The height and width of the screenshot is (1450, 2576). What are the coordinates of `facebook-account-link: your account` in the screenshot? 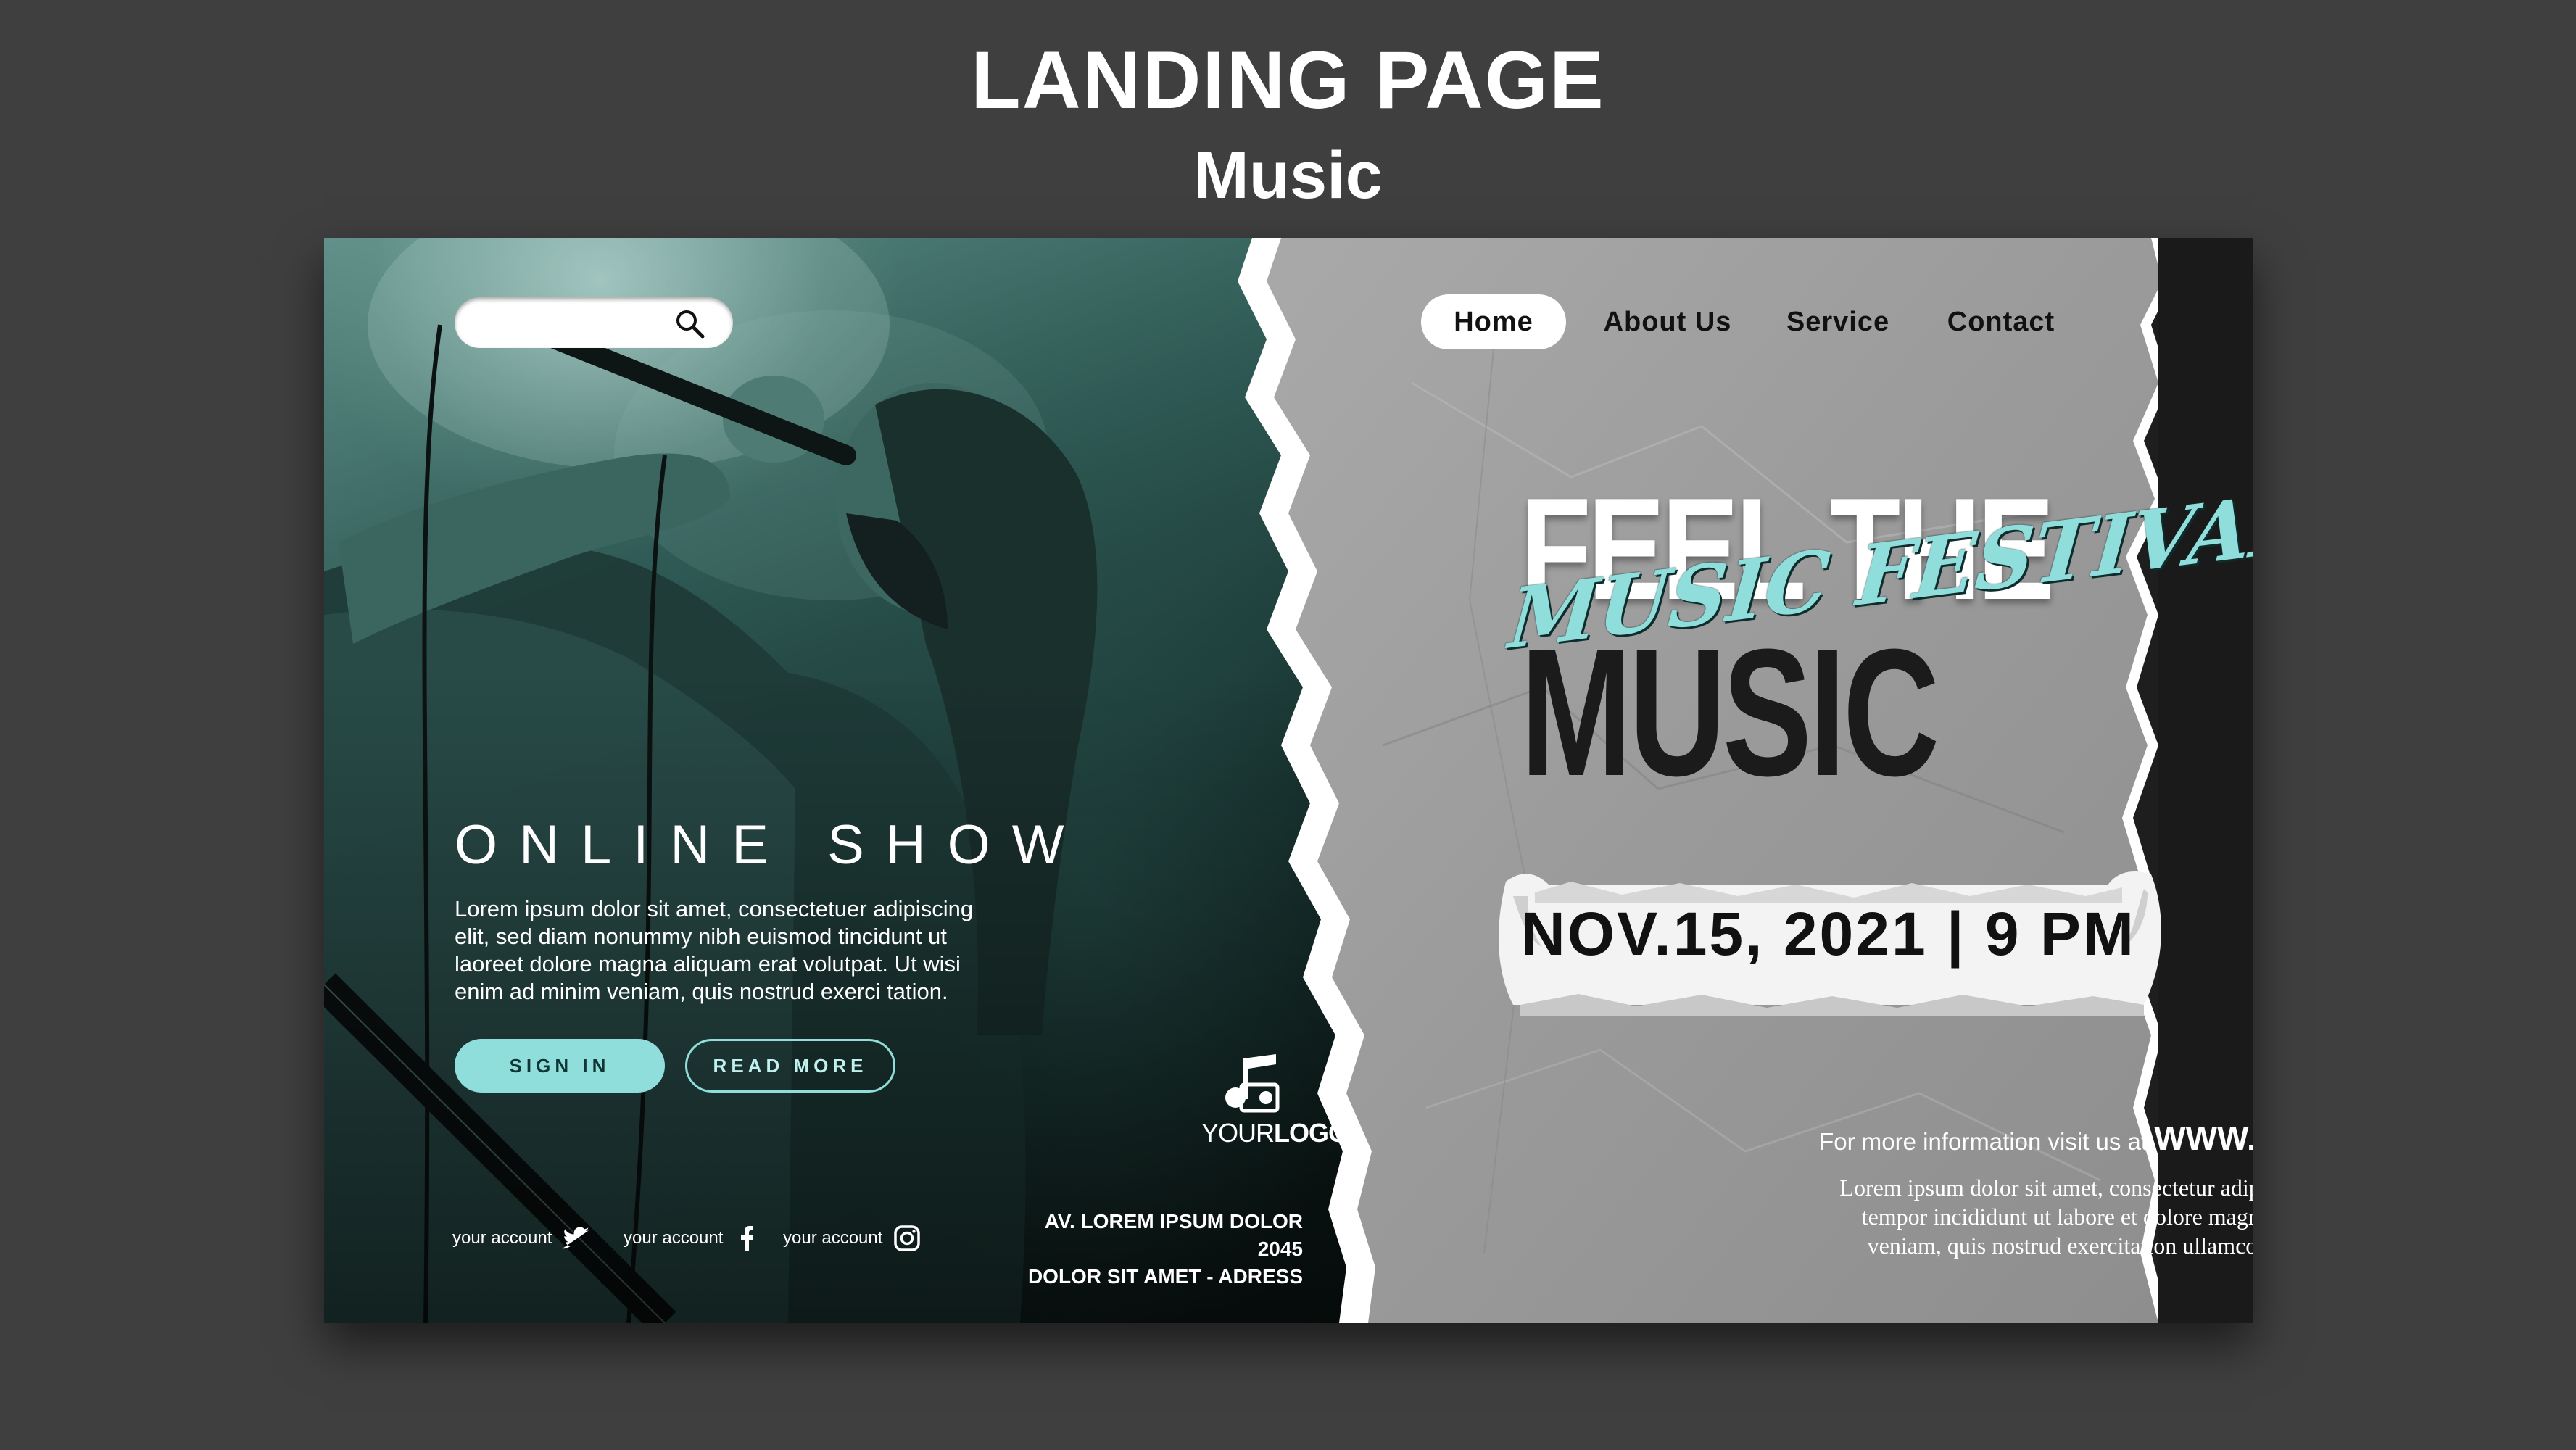 It's located at (693, 1238).